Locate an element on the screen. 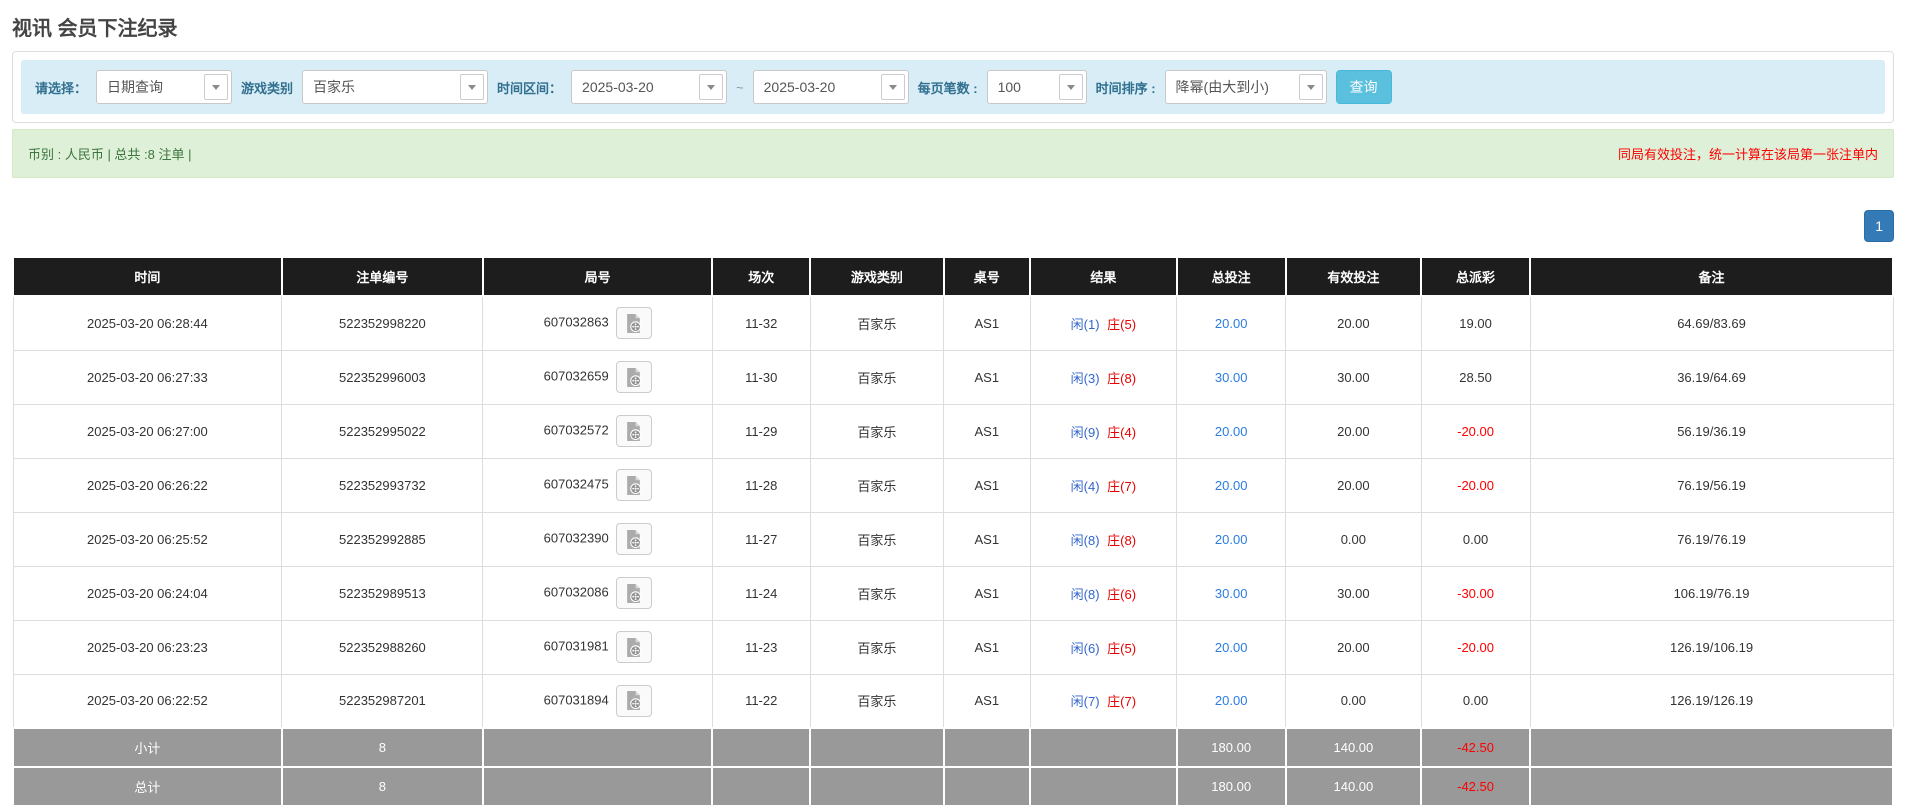 This screenshot has height=810, width=1906. result-cell: 闲(3) 庄(8) is located at coordinates (1103, 377).